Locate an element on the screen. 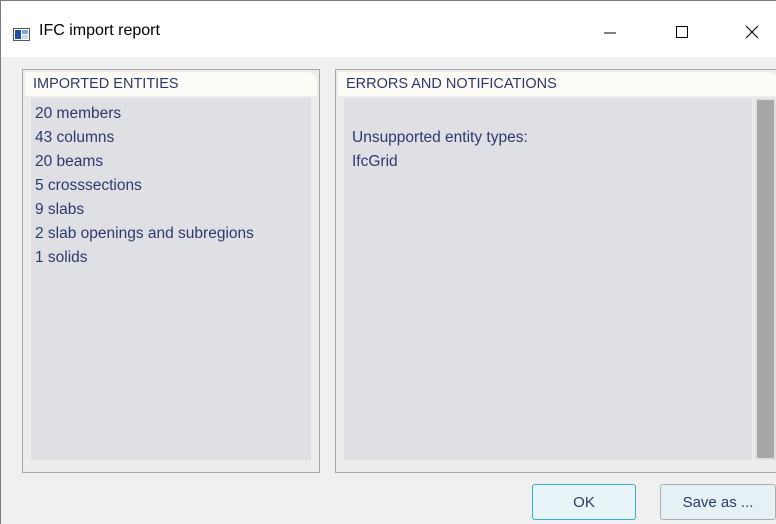 Image resolution: width=776 pixels, height=524 pixels. imported-entities-title: IMPORTED ENTITIES is located at coordinates (106, 84).